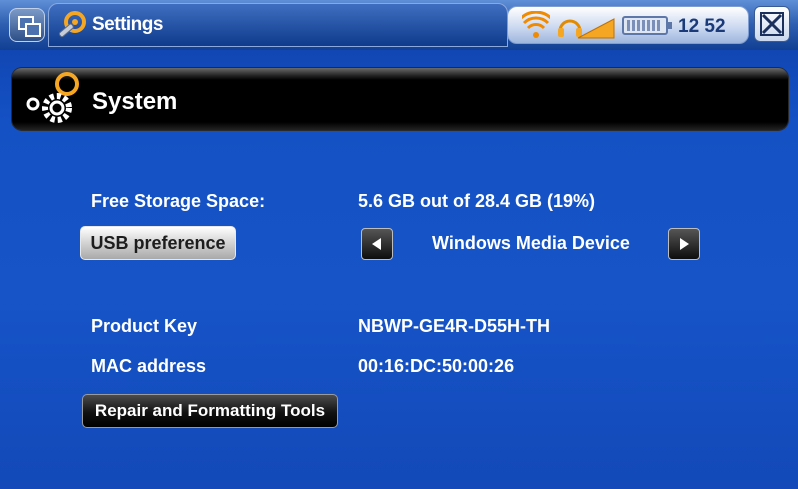  Describe the element at coordinates (27, 25) in the screenshot. I see `window-switch-icon` at that location.